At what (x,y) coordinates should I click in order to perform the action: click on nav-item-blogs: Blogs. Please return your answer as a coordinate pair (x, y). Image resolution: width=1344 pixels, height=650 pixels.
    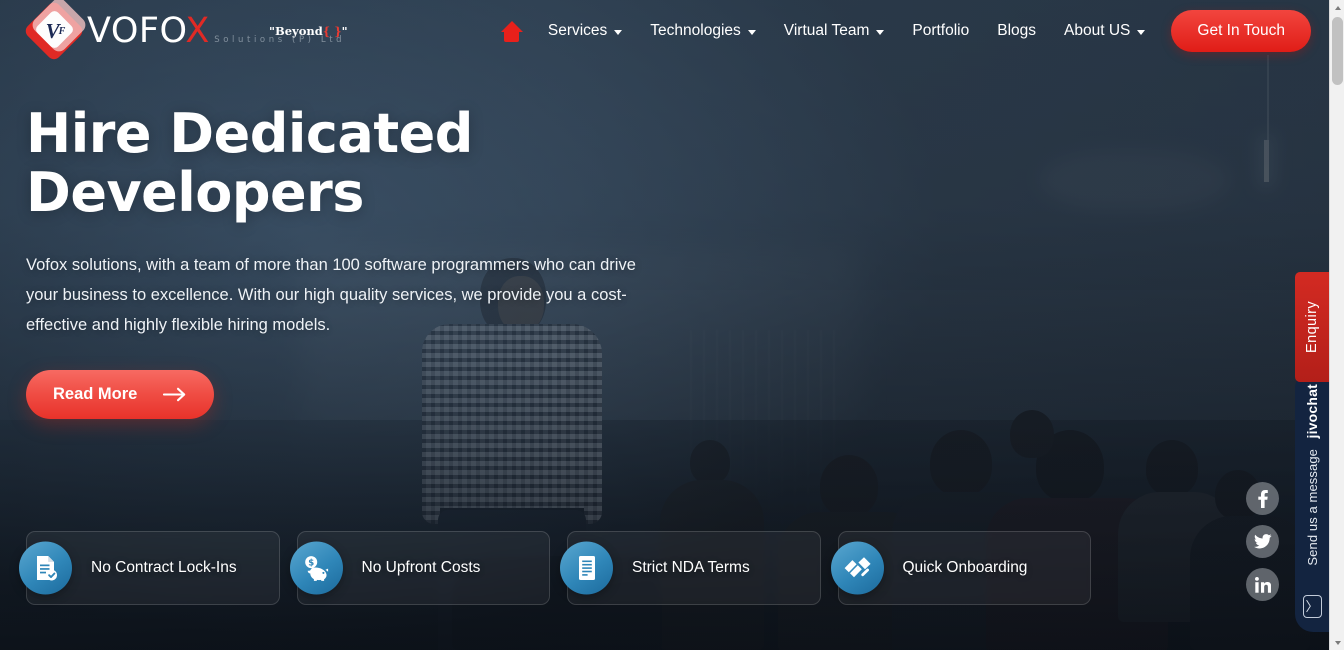
    Looking at the image, I should click on (1016, 31).